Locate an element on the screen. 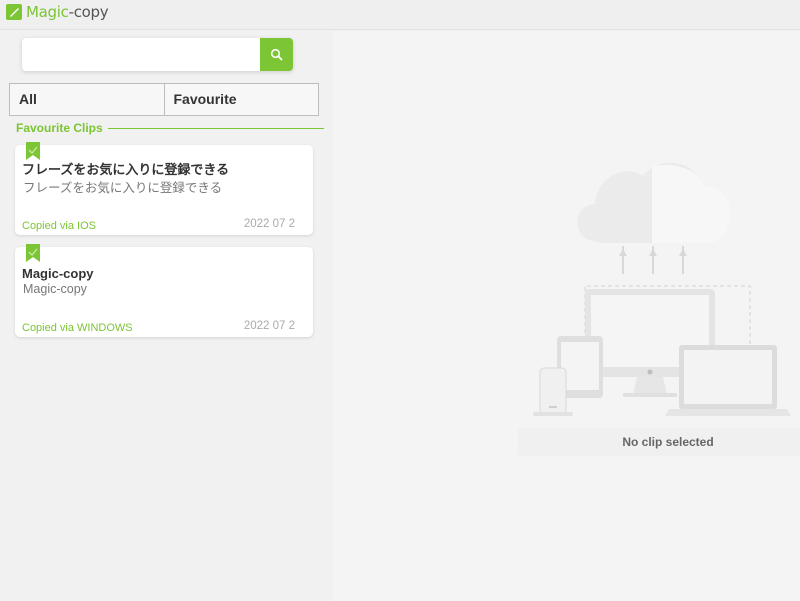 This screenshot has height=601, width=800. search-icon is located at coordinates (276, 54).